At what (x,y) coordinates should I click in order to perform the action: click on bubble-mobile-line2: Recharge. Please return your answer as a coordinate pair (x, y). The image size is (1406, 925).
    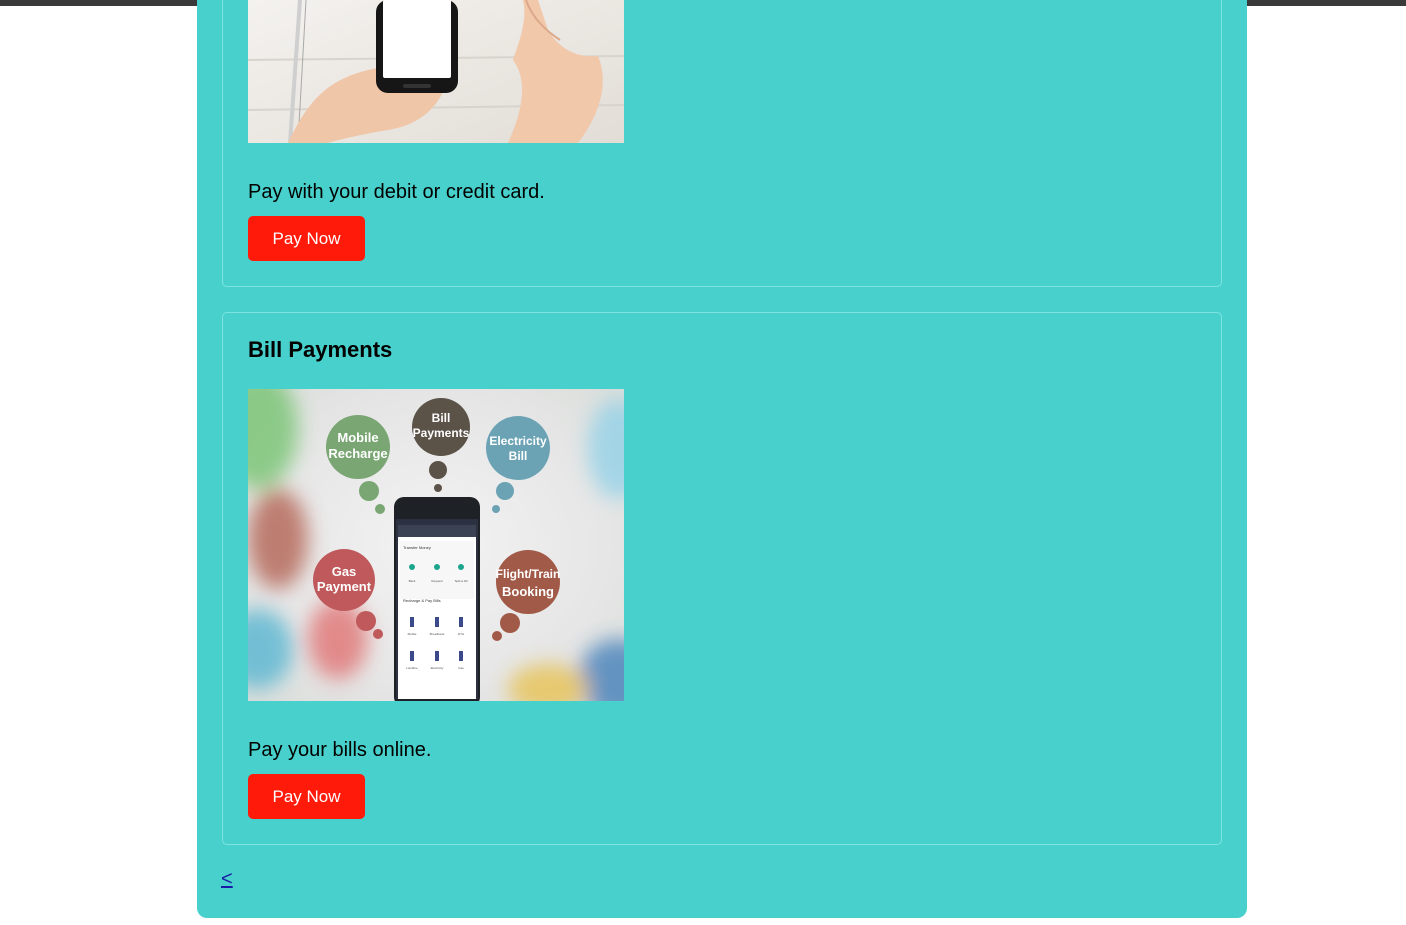
    Looking at the image, I should click on (357, 453).